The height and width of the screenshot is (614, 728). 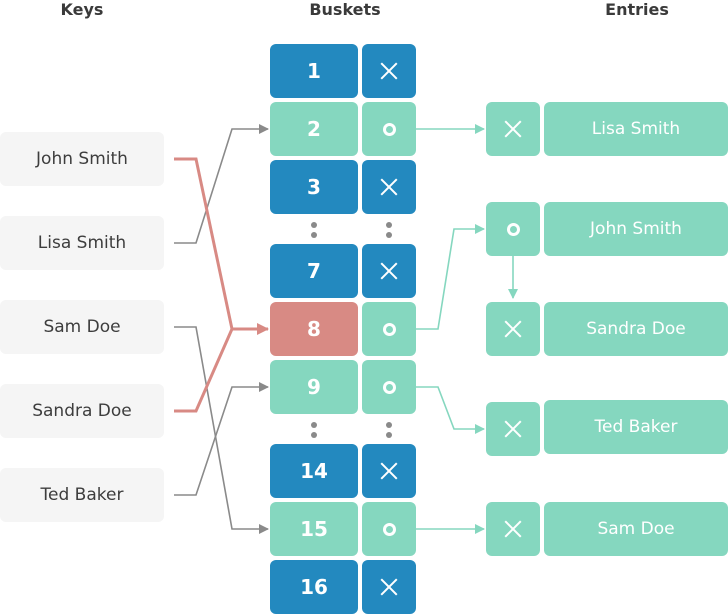 I want to click on entry-lisa-smith-pointer, so click(x=513, y=129).